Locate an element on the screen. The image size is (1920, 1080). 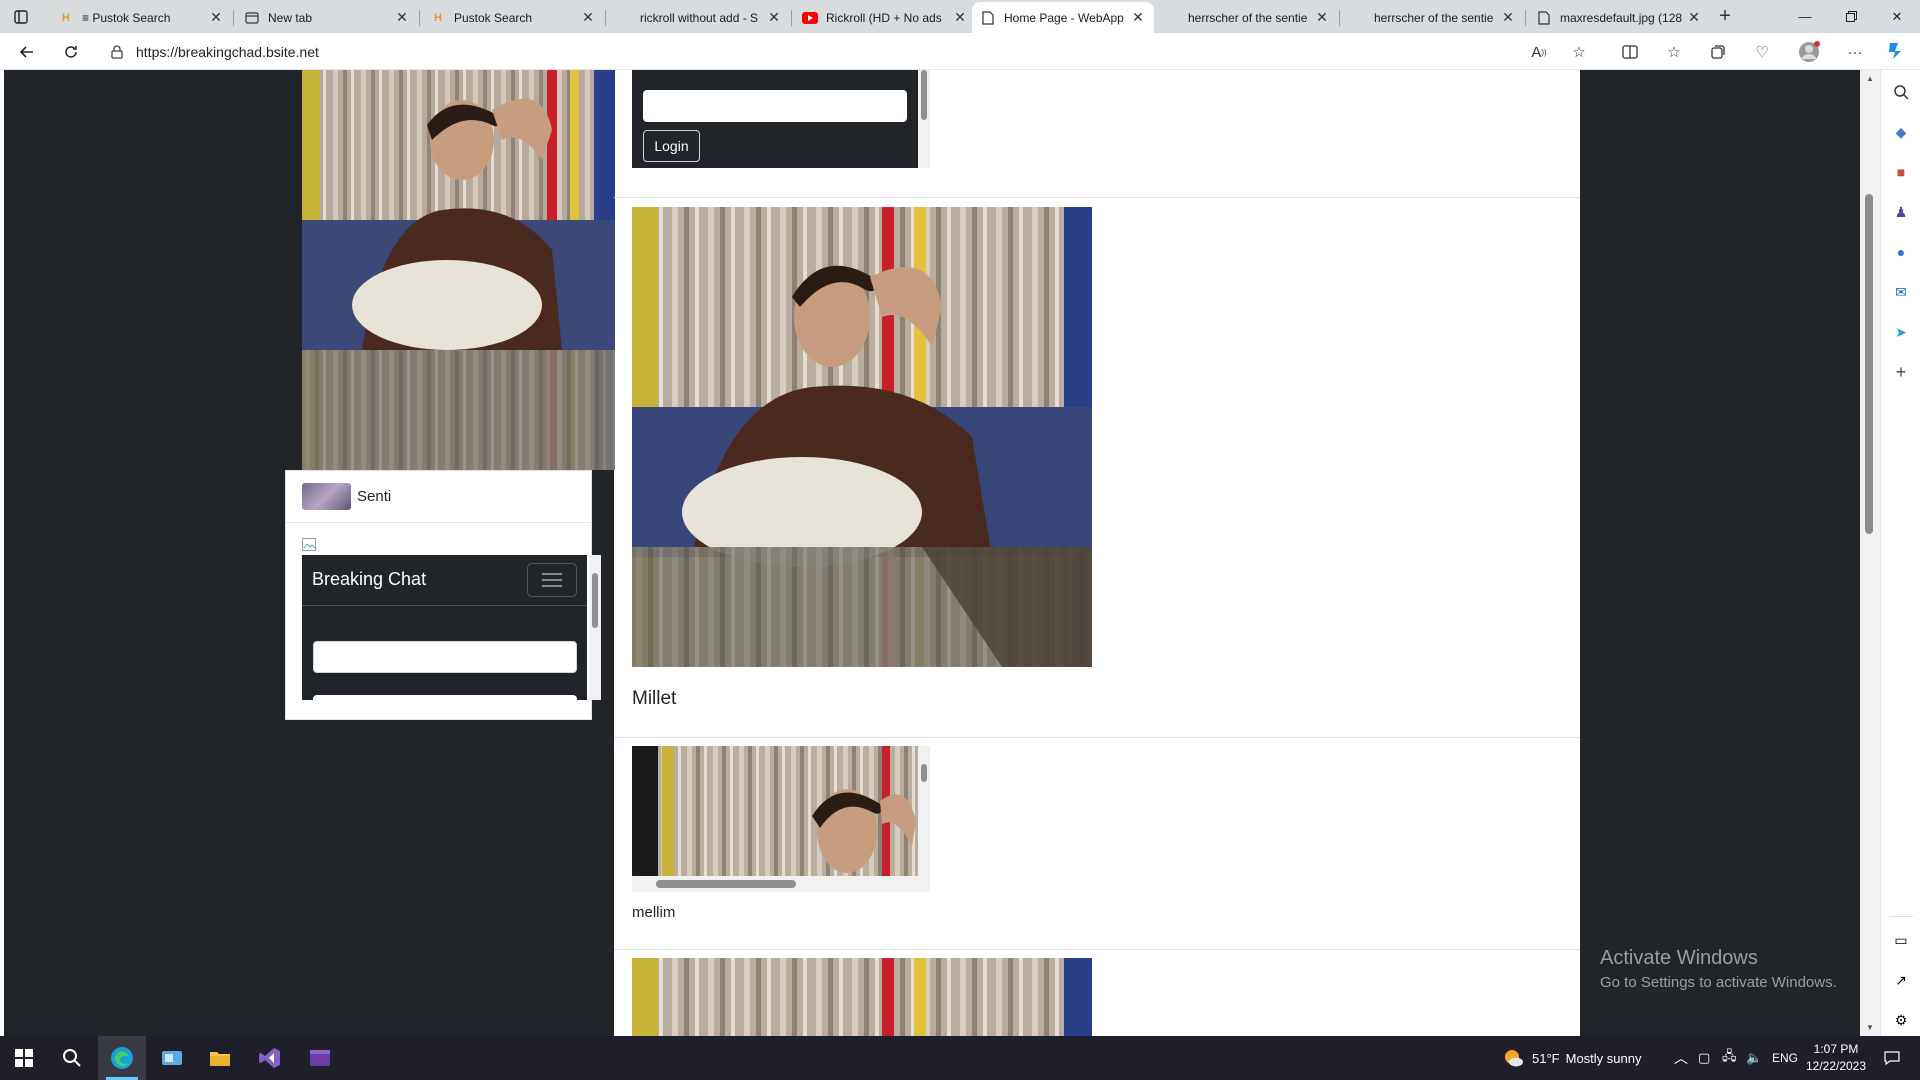
copilot-icon is located at coordinates (1896, 50).